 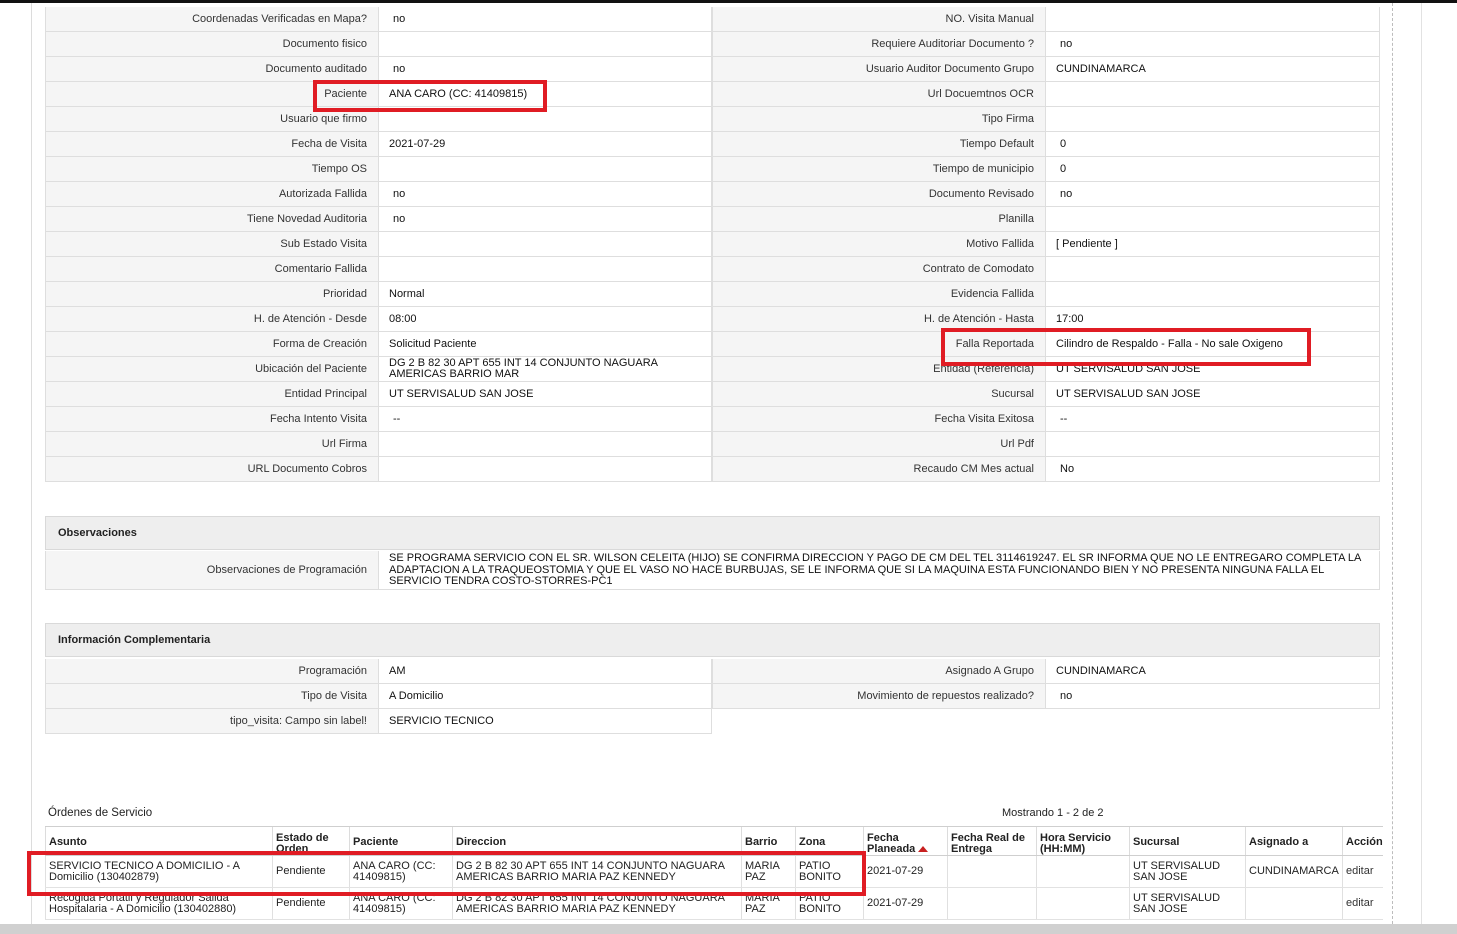 I want to click on cell-zona: PATIO BONITO, so click(x=829, y=903).